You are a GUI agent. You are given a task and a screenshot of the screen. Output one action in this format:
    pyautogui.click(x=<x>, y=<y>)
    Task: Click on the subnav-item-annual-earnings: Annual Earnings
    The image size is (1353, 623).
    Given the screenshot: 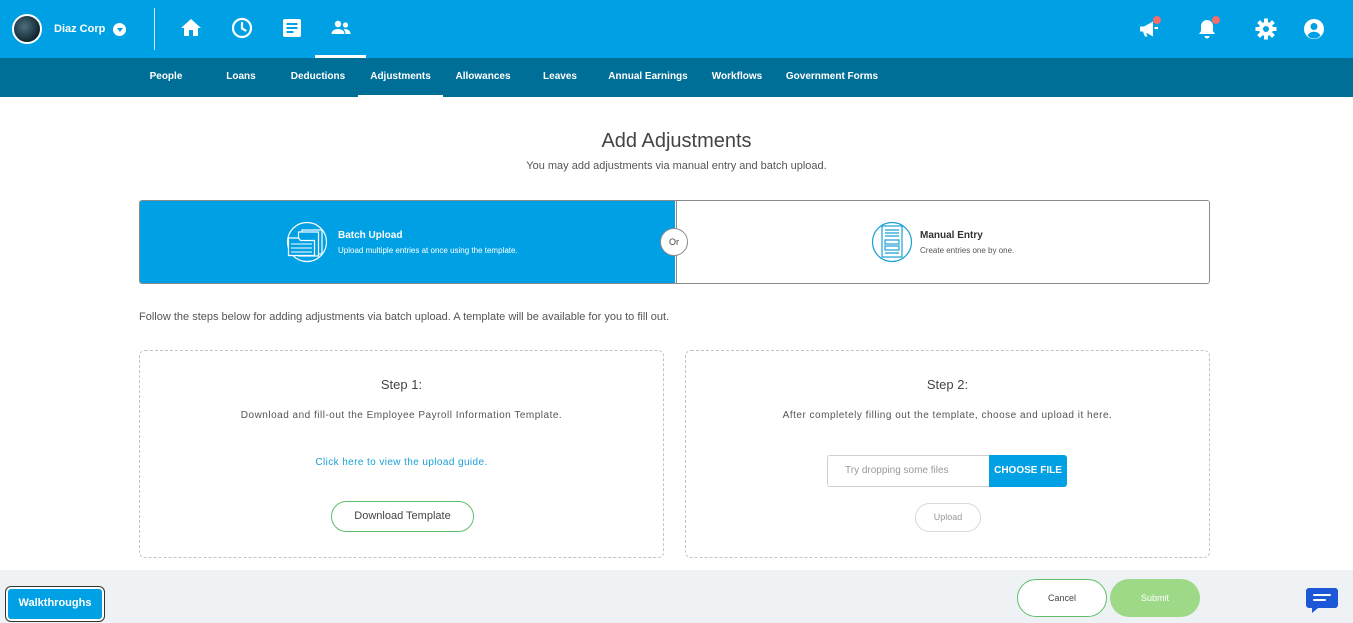 What is the action you would take?
    pyautogui.click(x=648, y=77)
    